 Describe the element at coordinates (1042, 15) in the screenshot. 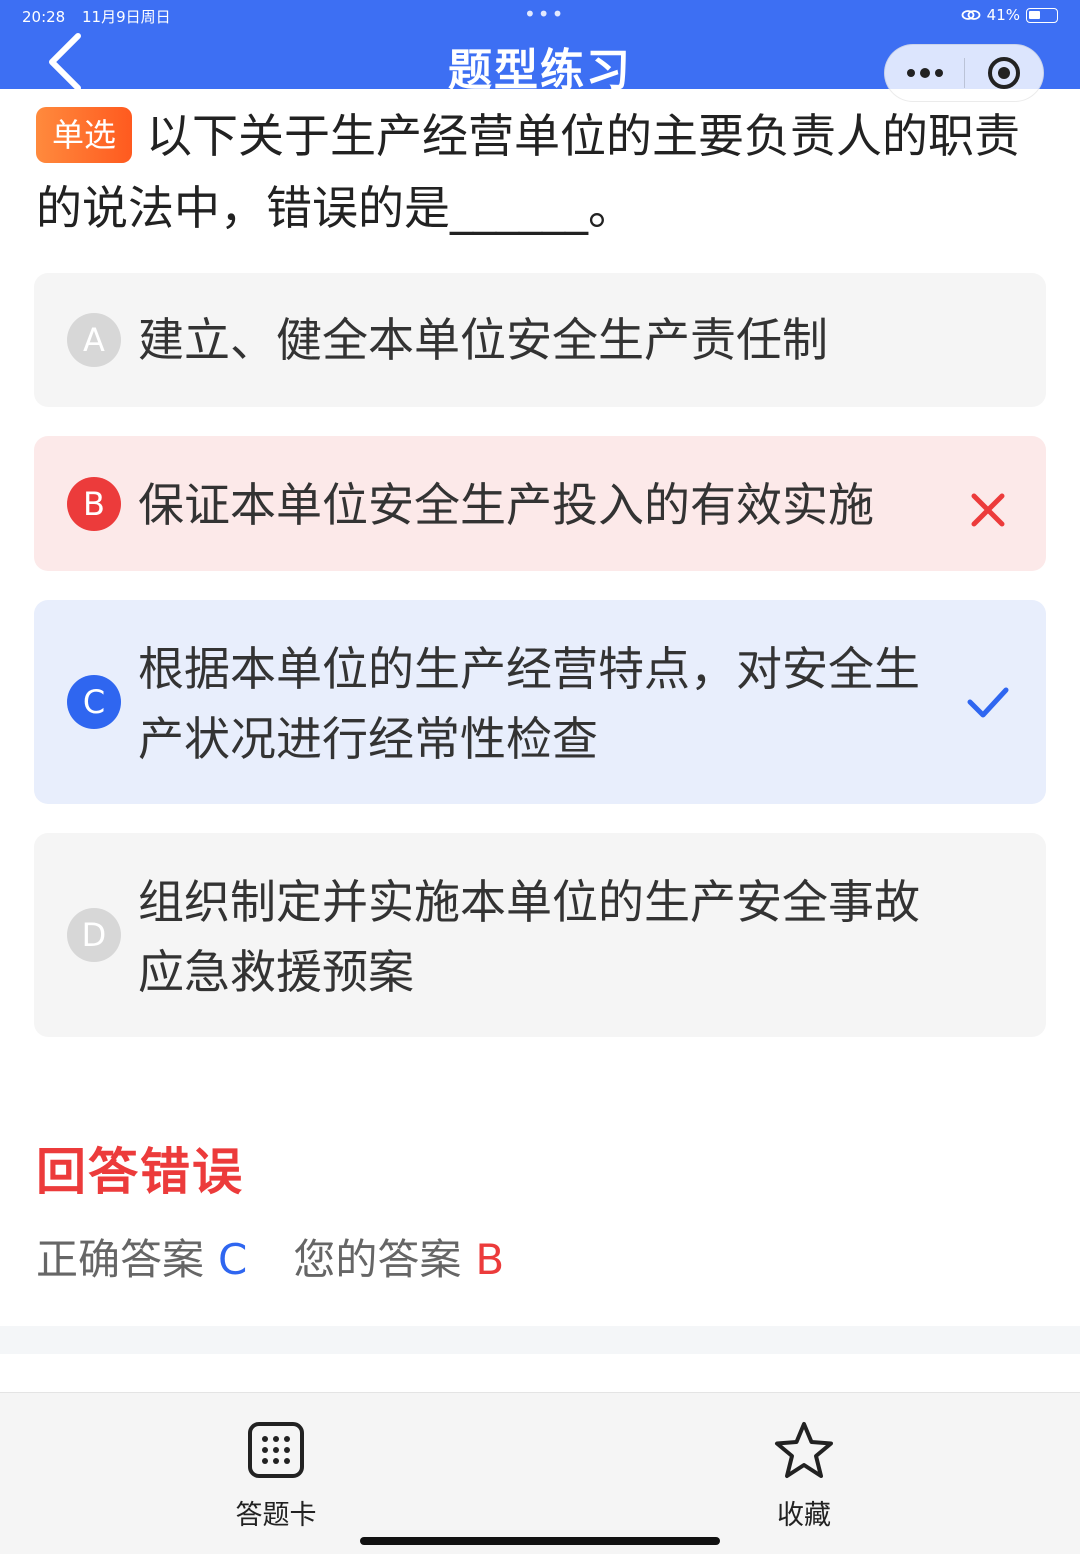

I see `battery-icon` at that location.